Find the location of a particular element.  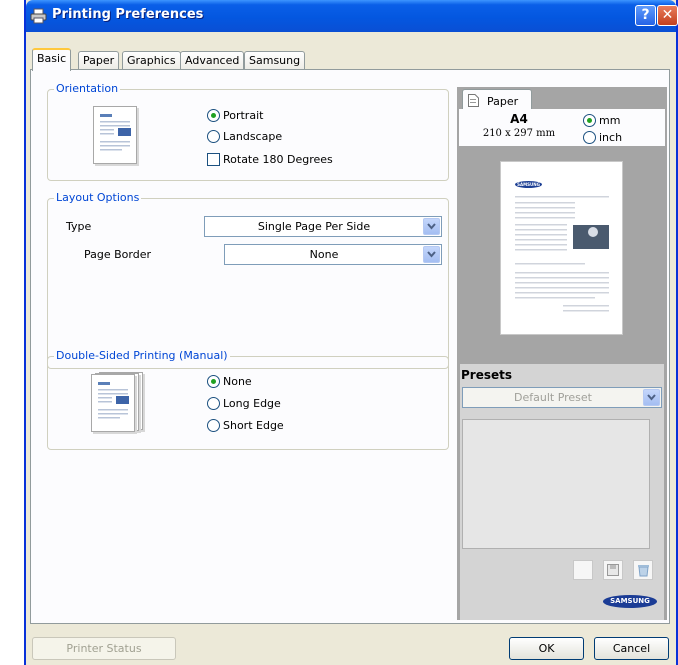

page-border-select: None is located at coordinates (333, 254).